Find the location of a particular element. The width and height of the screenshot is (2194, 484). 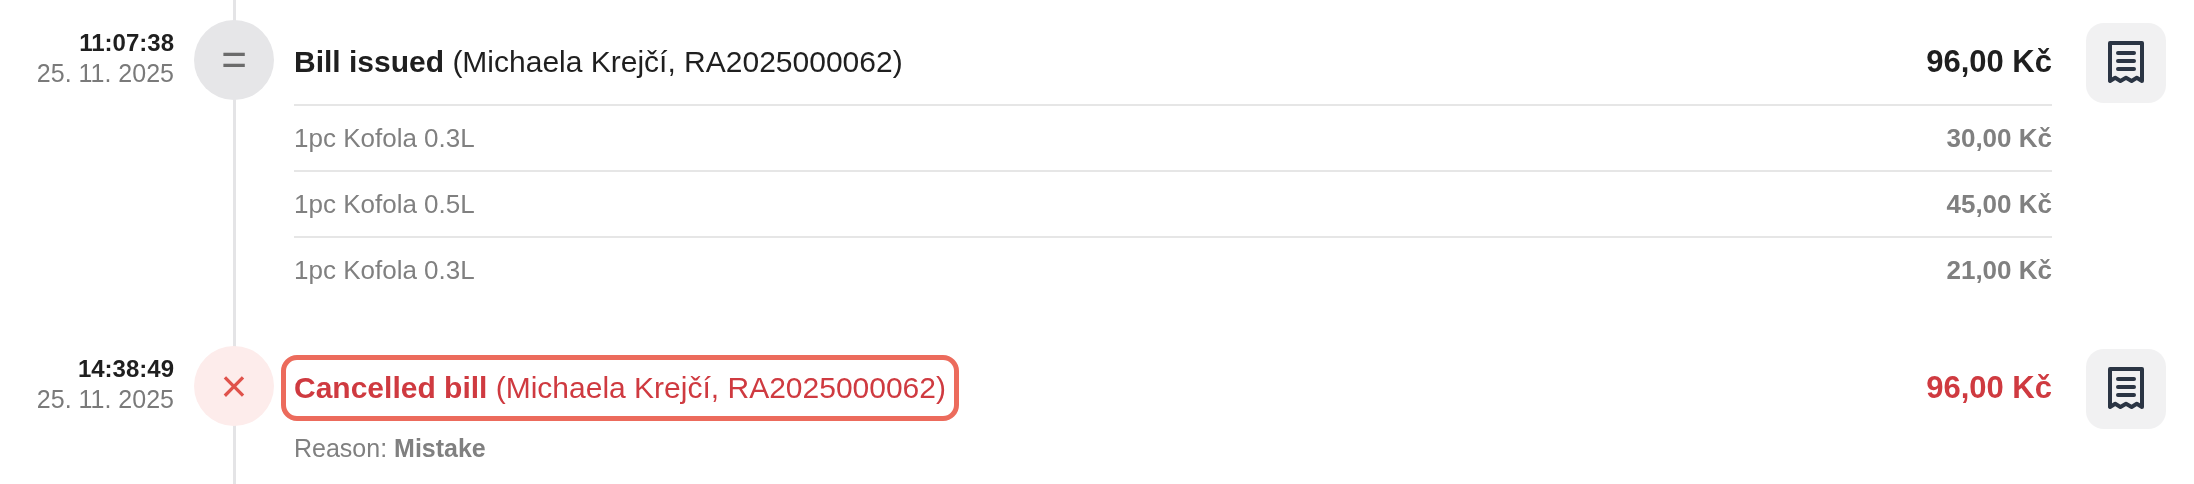

event-time: 14:38:49 is located at coordinates (125, 369).